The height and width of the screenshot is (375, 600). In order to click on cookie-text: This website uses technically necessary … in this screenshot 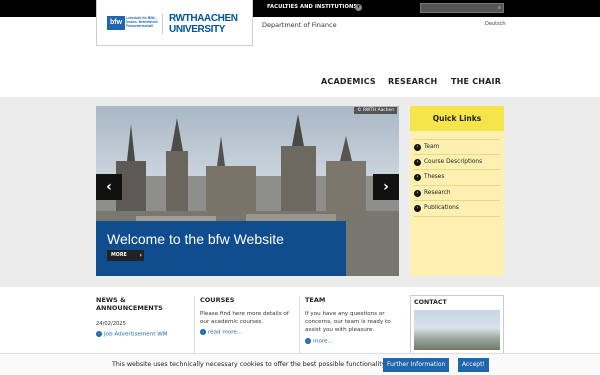, I will do `click(249, 364)`.